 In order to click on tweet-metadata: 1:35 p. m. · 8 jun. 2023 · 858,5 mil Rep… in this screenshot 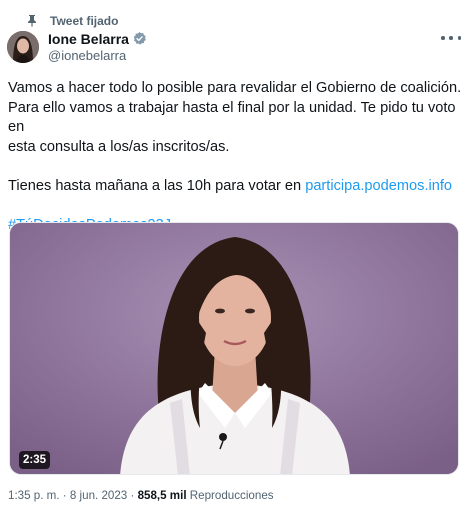, I will do `click(141, 495)`.